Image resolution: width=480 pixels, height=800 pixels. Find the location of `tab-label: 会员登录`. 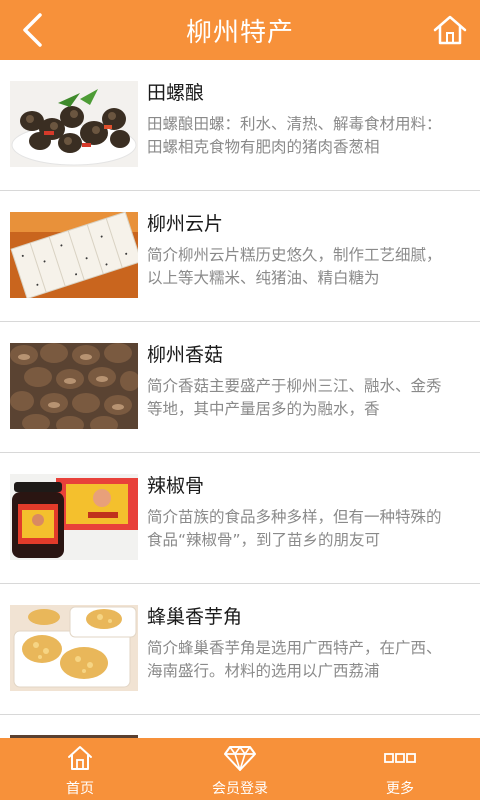

tab-label: 会员登录 is located at coordinates (240, 789).